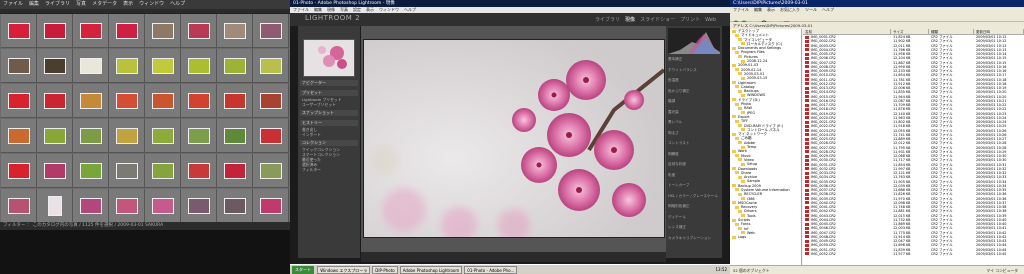 This screenshot has width=1024, height=274. I want to click on develop-setting: 基本補正, so click(694, 59).